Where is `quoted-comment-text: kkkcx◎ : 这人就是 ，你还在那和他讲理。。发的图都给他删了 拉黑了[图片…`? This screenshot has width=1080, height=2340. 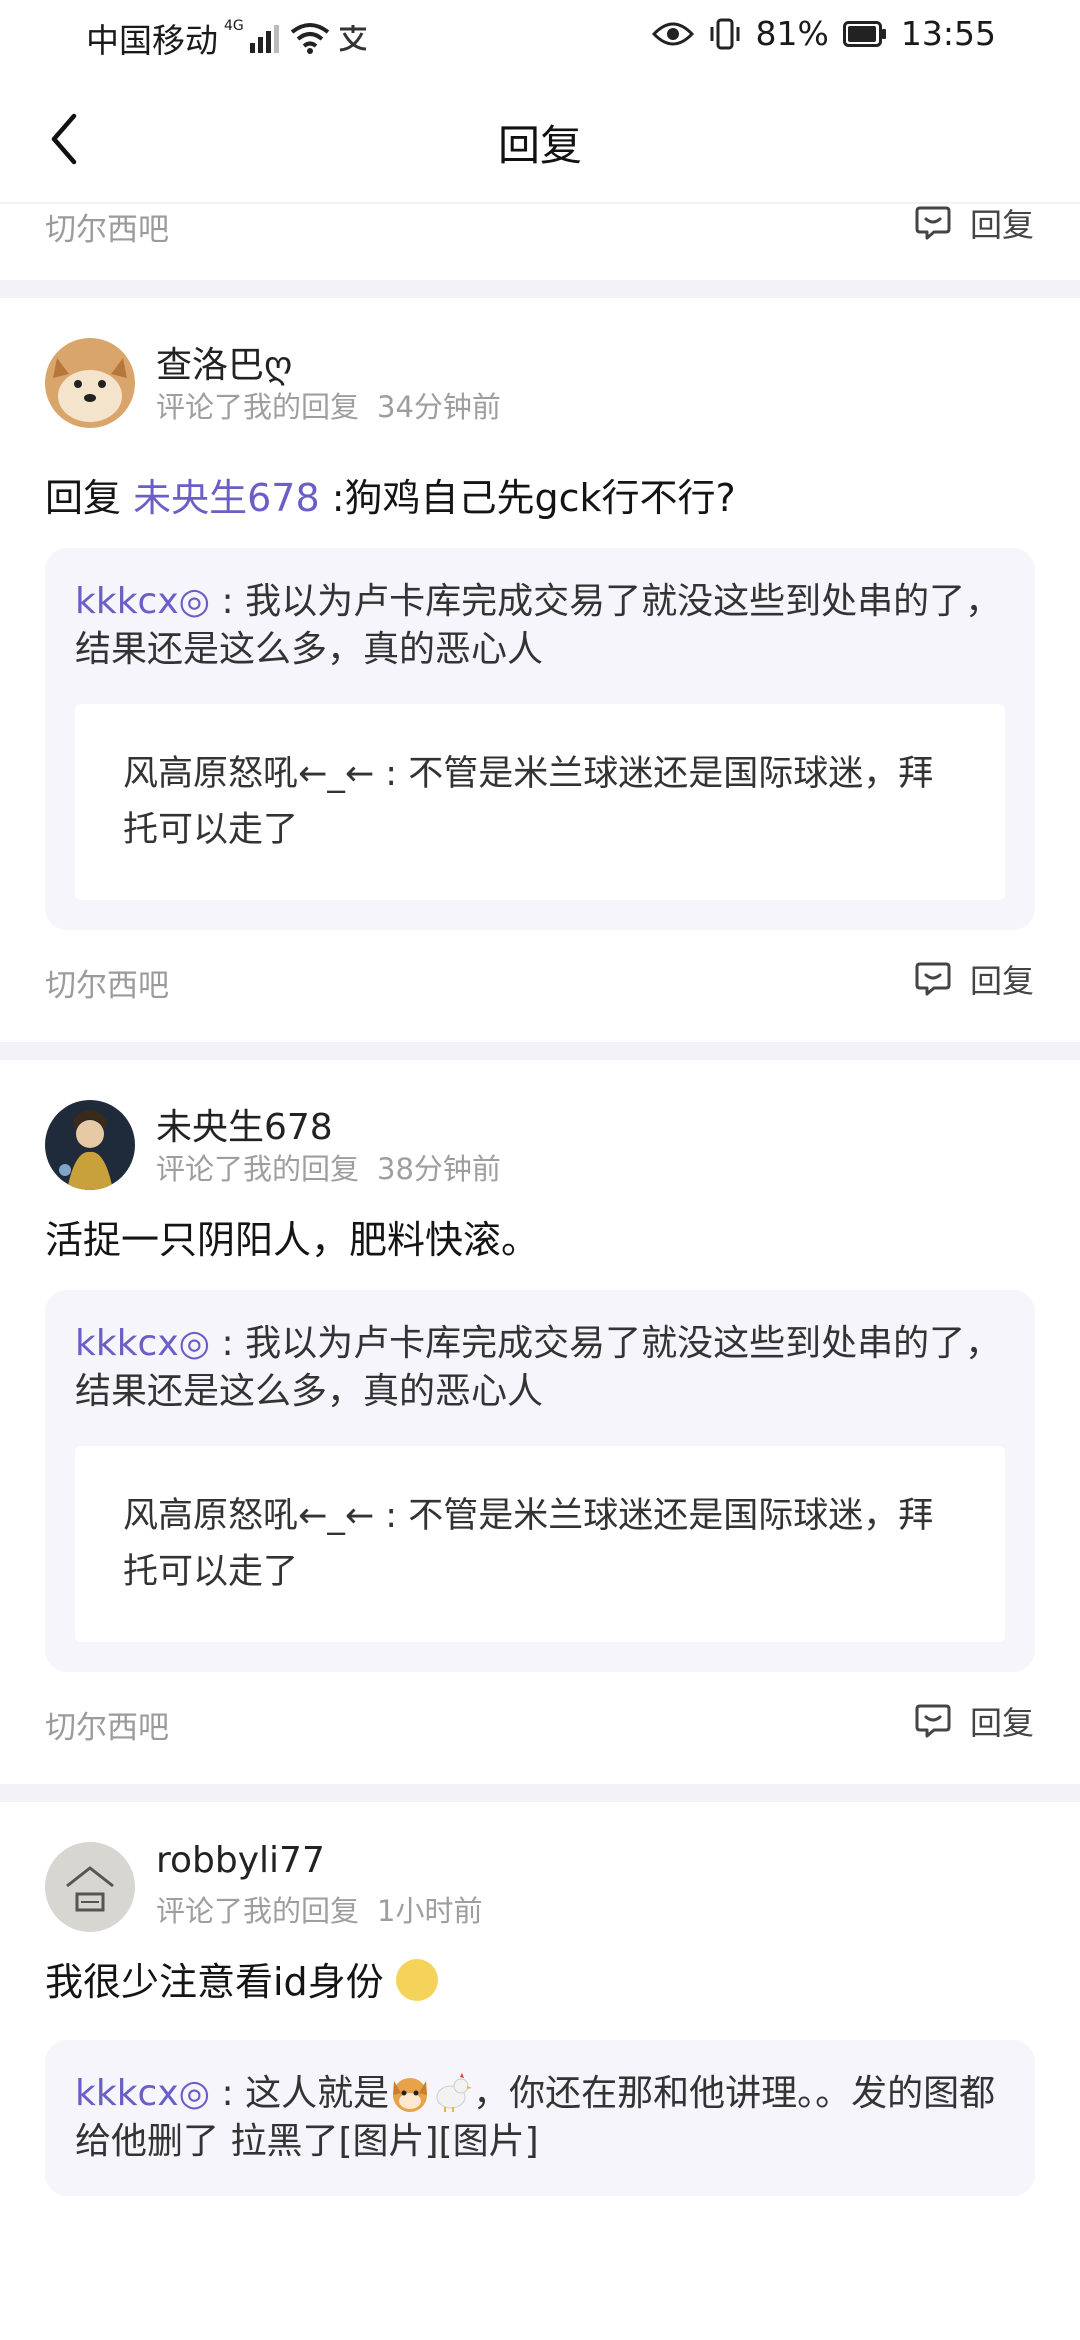
quoted-comment-text: kkkcx◎ : 这人就是 ，你还在那和他讲理。。发的图都给他删了 拉黑了[图片… is located at coordinates (540, 2118).